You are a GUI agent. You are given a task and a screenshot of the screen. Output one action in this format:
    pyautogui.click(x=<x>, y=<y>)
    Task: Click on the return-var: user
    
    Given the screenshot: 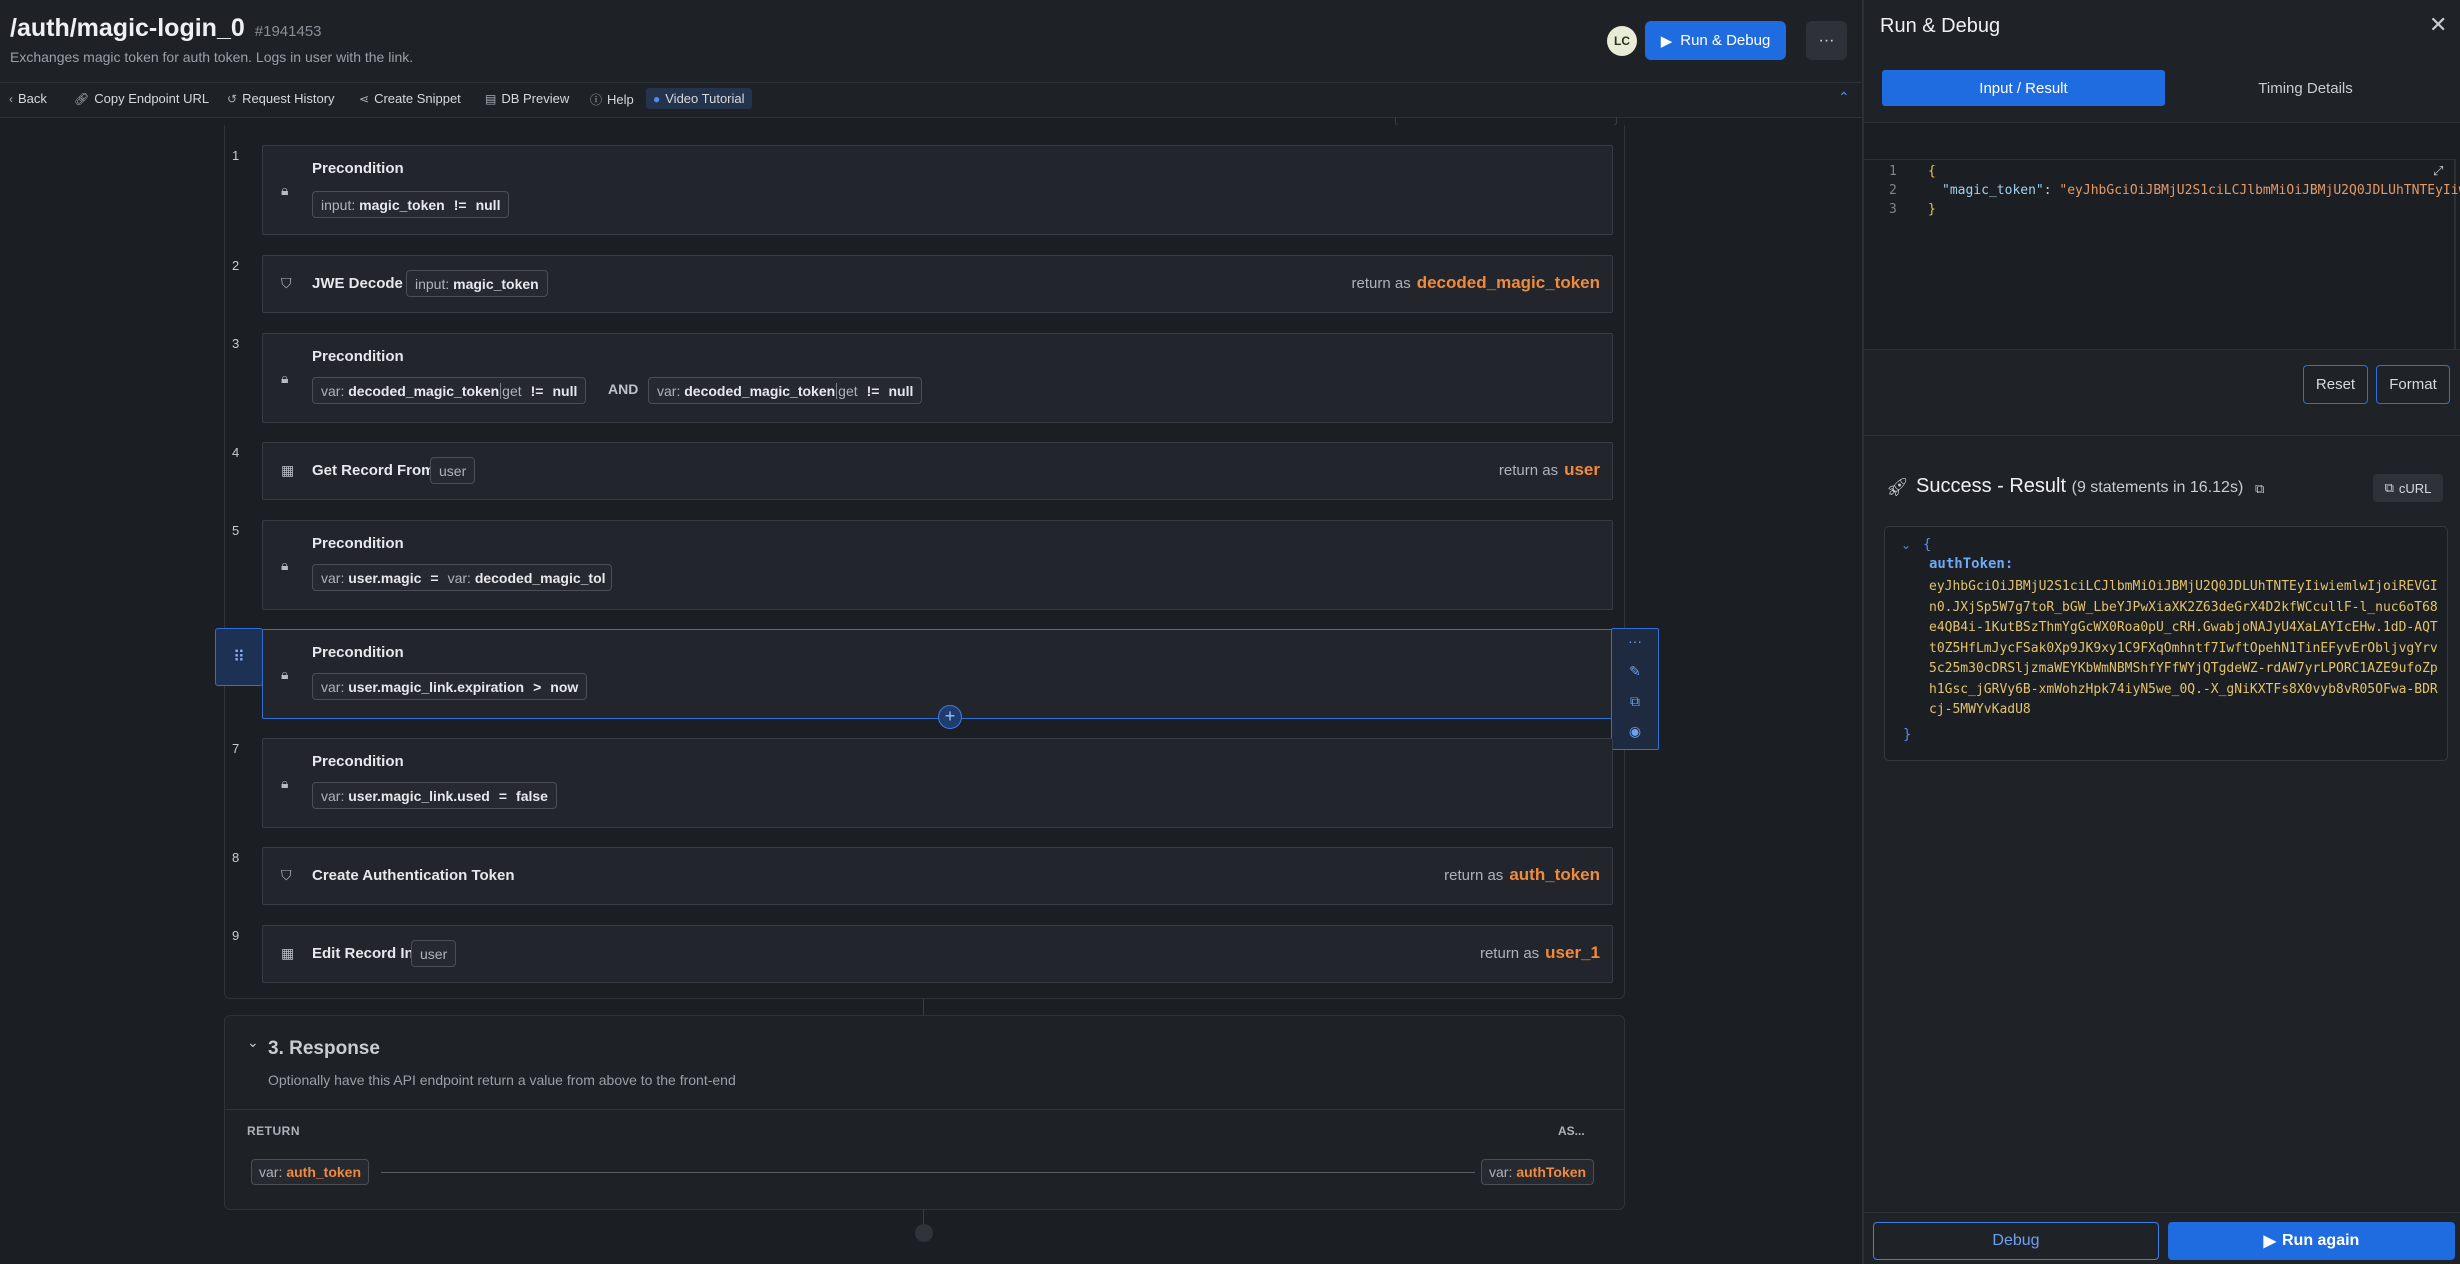 What is the action you would take?
    pyautogui.click(x=1582, y=469)
    